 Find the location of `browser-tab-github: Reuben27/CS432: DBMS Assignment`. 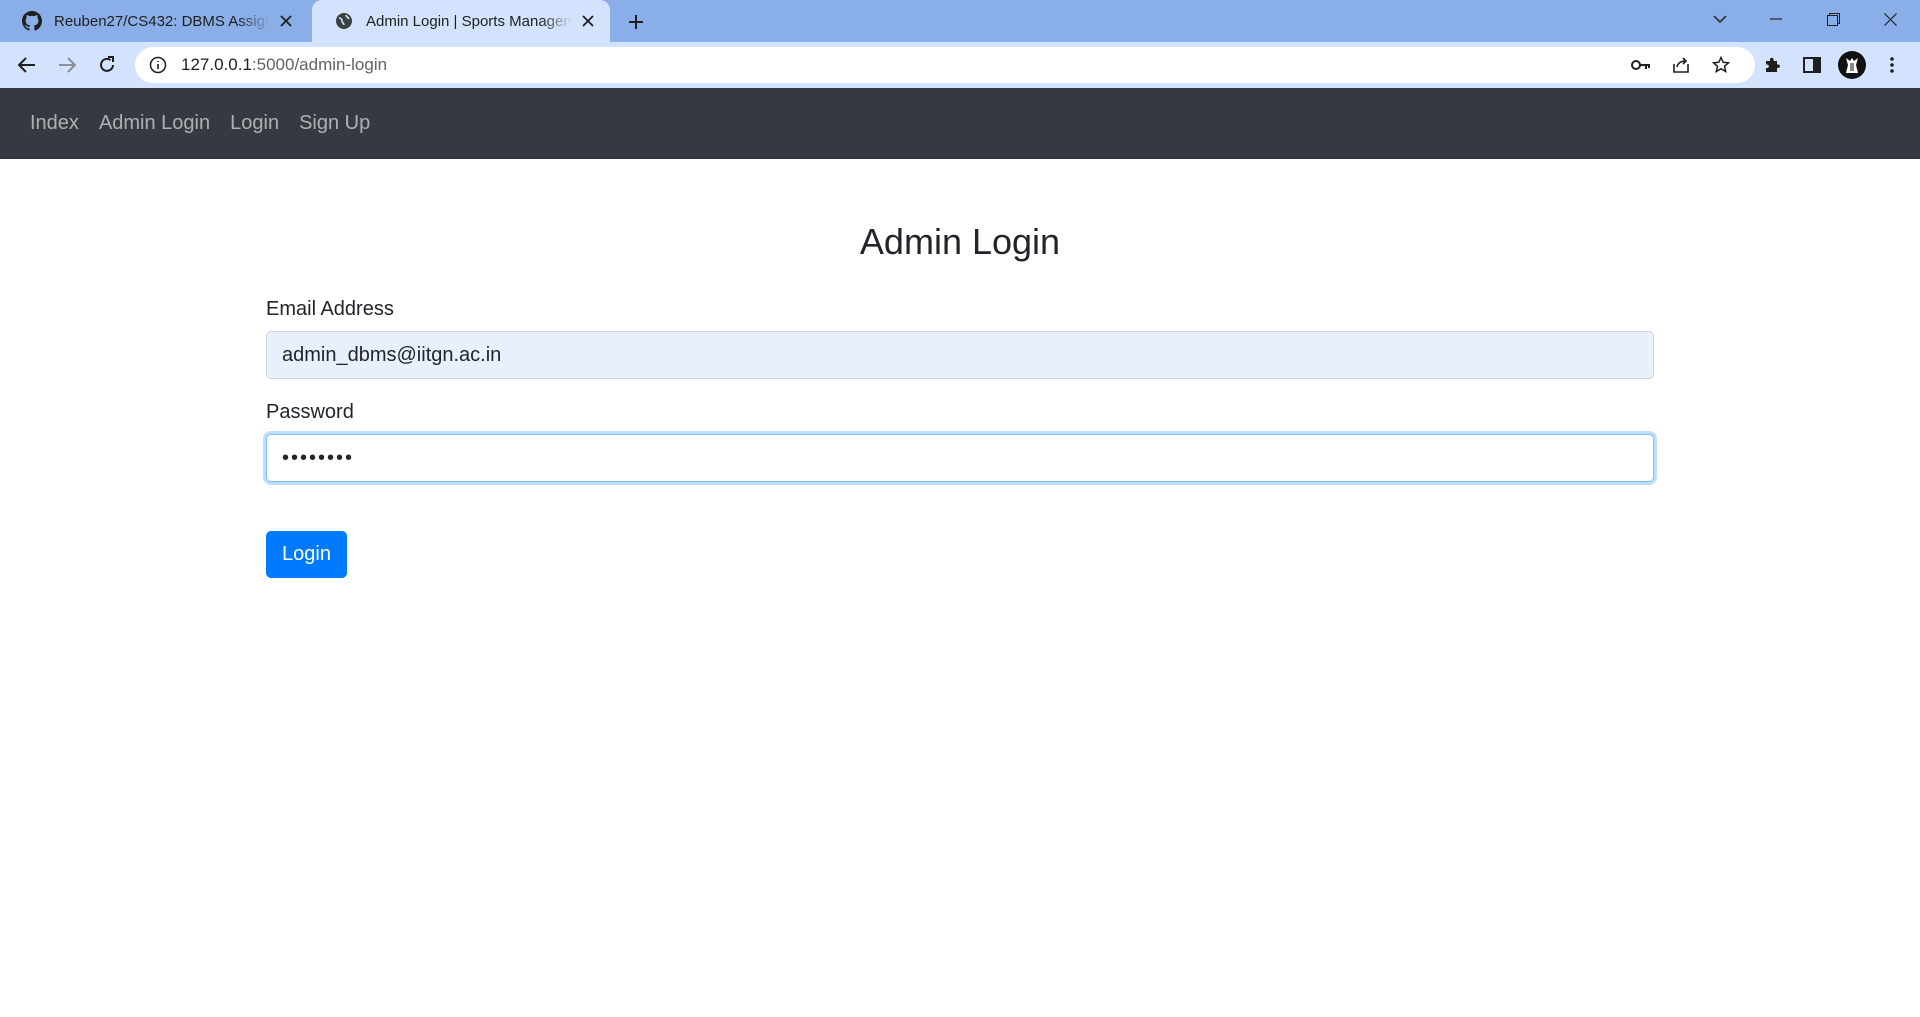

browser-tab-github: Reuben27/CS432: DBMS Assignment is located at coordinates (154, 21).